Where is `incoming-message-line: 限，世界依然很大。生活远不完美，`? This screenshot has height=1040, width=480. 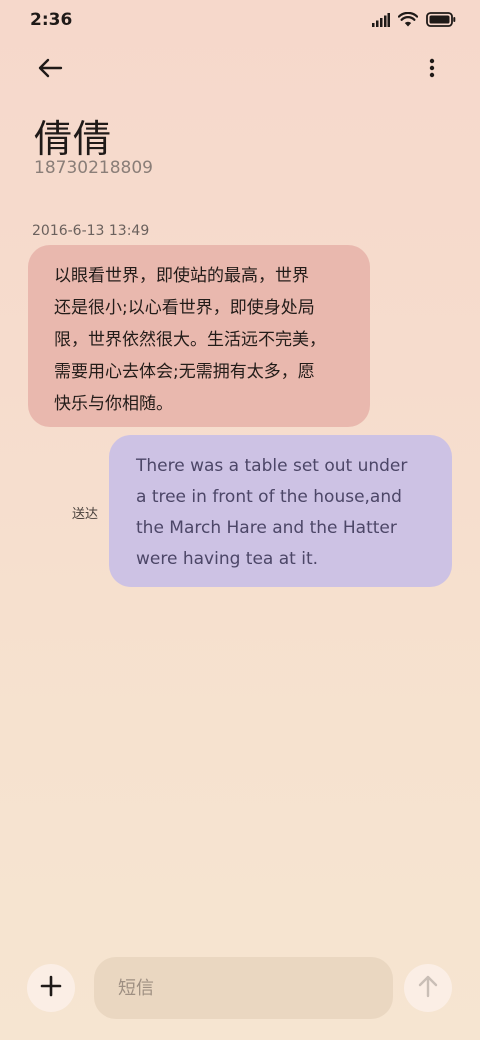
incoming-message-line: 限，世界依然很大。生活远不完美， is located at coordinates (190, 340).